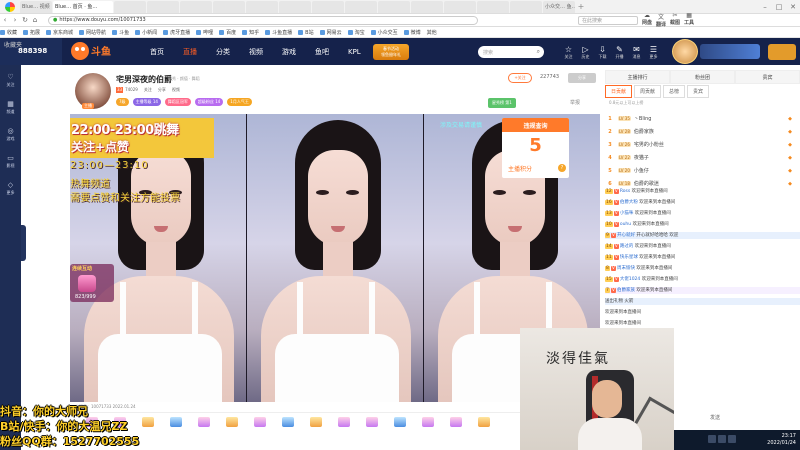 The image size is (800, 450). What do you see at coordinates (8, 32) in the screenshot?
I see `bookmark: 收藏` at bounding box center [8, 32].